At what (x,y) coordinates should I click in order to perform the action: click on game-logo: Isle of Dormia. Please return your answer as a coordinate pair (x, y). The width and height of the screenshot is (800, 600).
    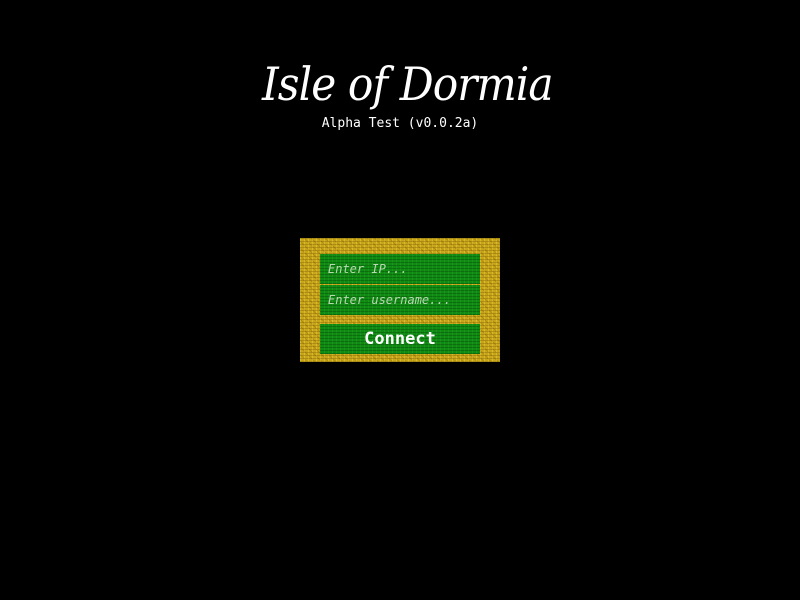
    Looking at the image, I should click on (408, 84).